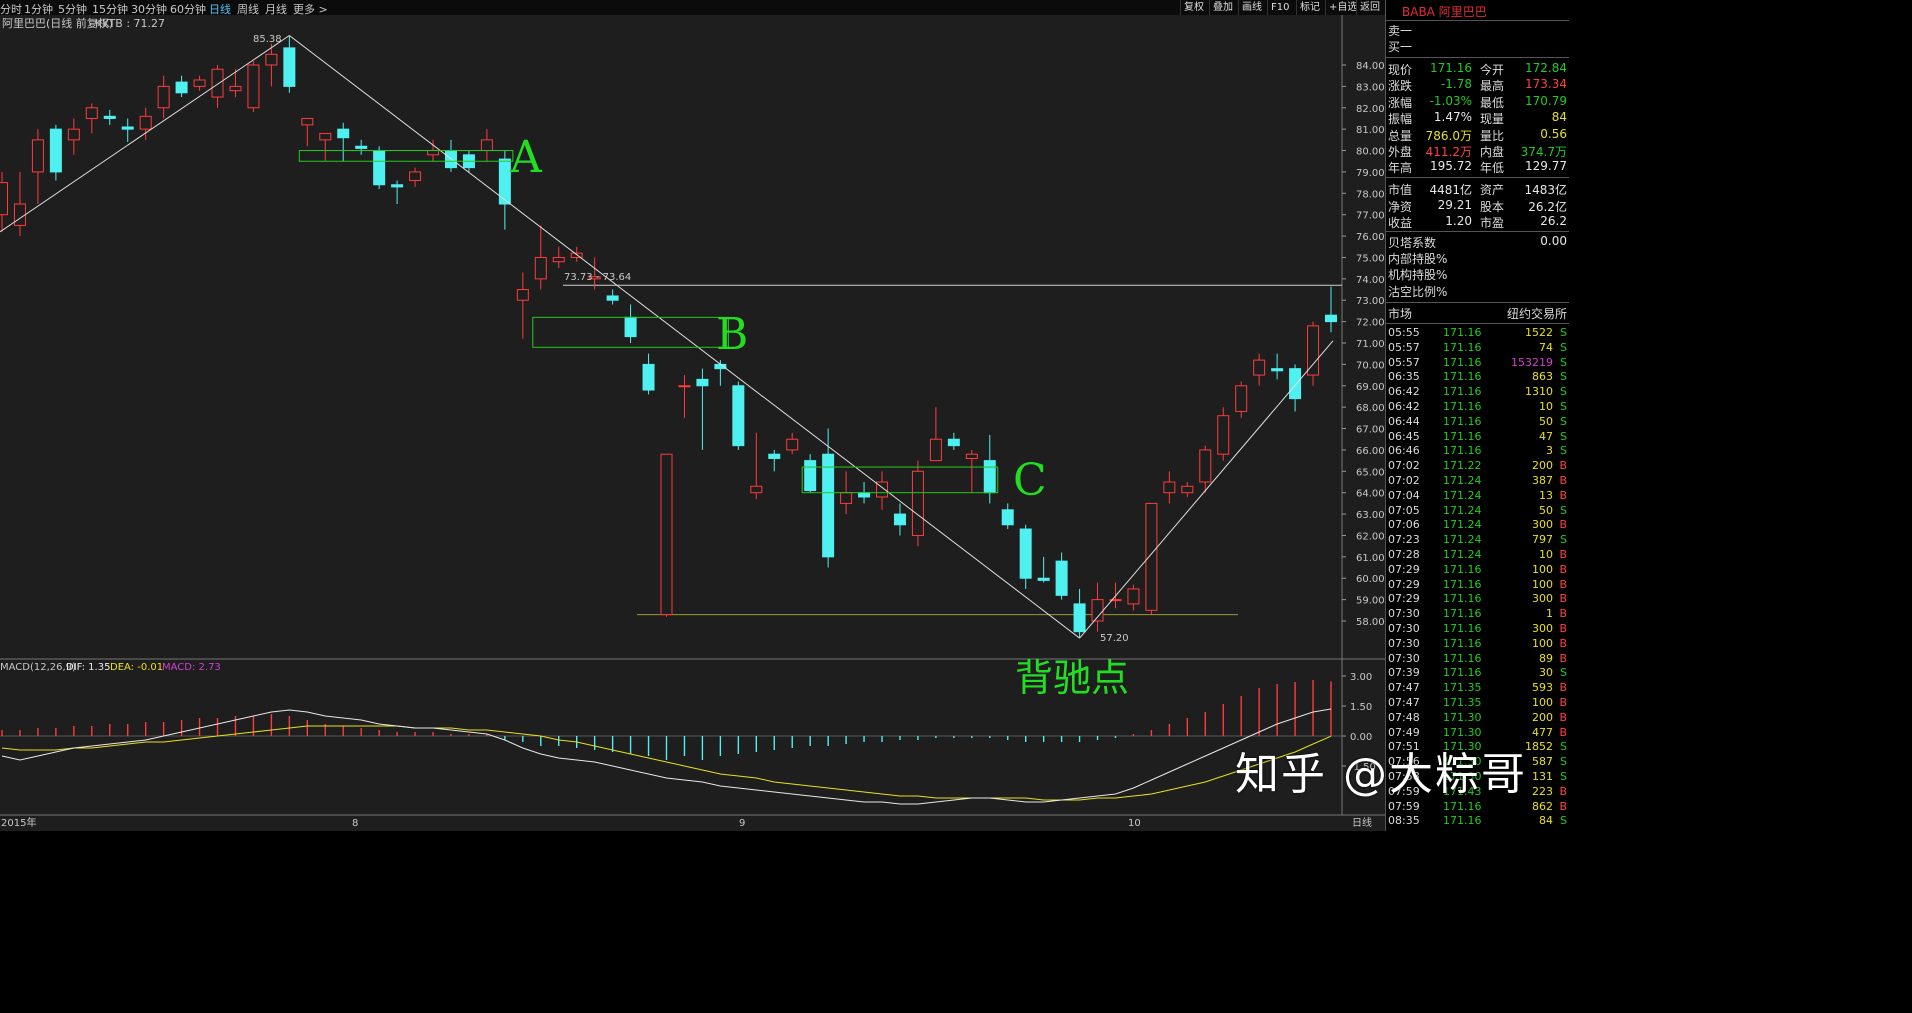  Describe the element at coordinates (1477, 614) in the screenshot. I see `tick-row: 07:30 171.16 1 B` at that location.